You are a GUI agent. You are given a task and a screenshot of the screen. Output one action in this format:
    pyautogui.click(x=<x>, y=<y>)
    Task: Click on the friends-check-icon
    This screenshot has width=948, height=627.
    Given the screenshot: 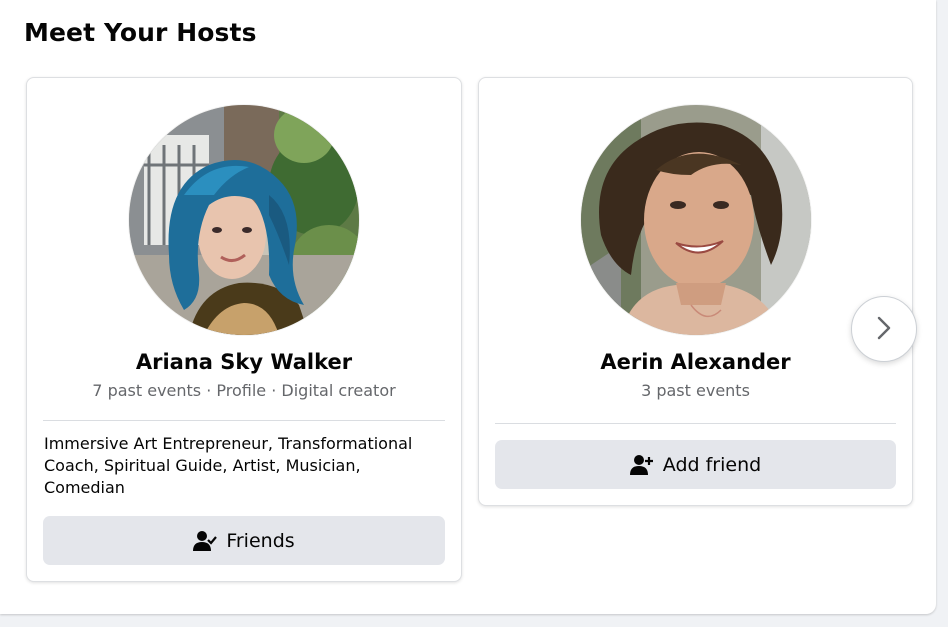 What is the action you would take?
    pyautogui.click(x=205, y=541)
    